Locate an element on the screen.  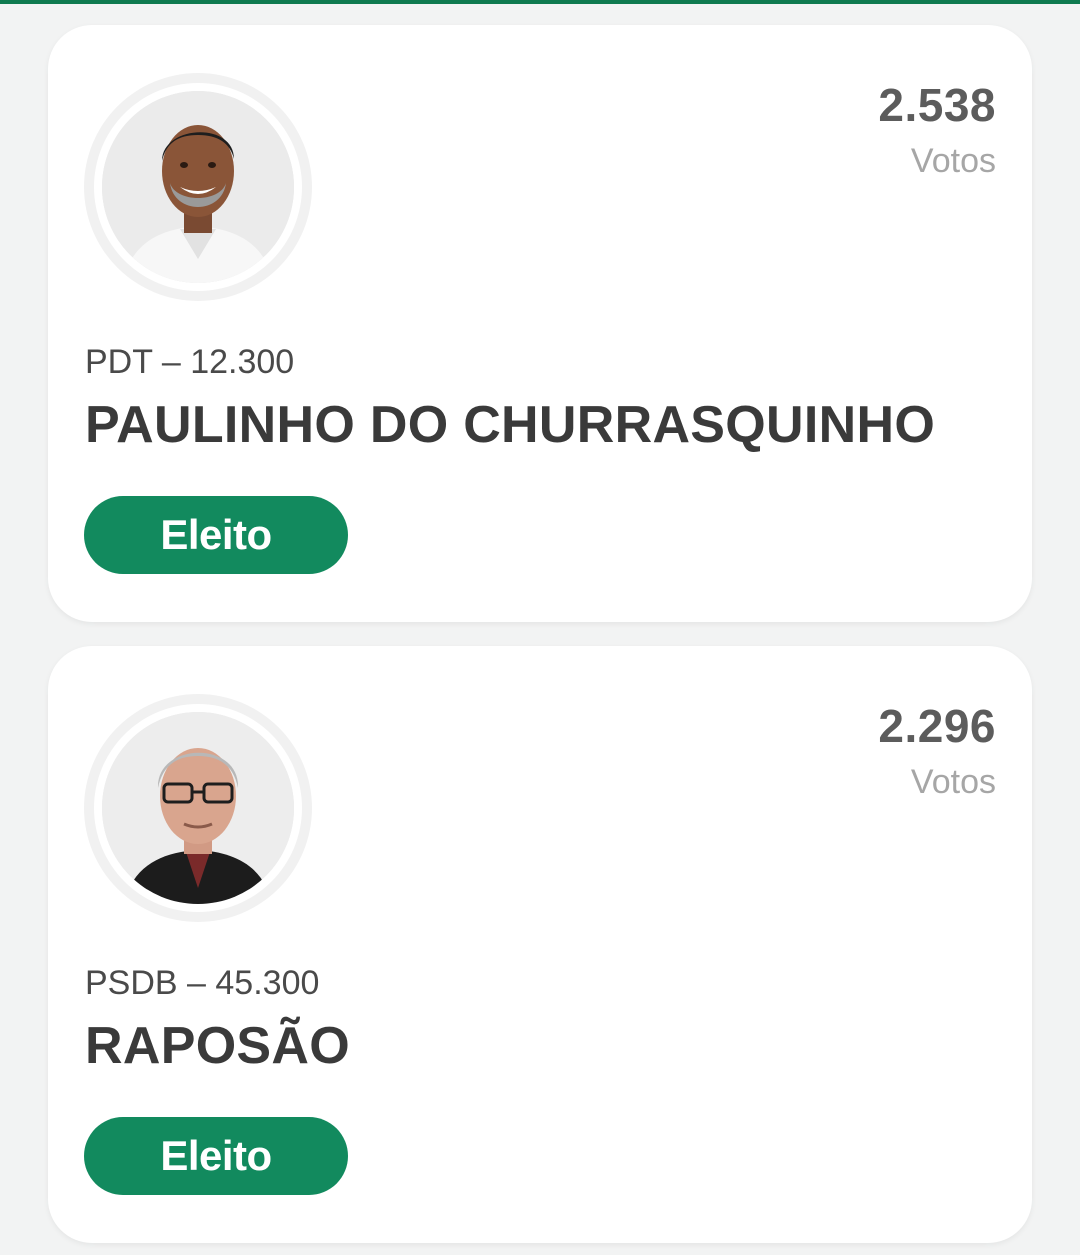
party-number: PSDB – 45.300 is located at coordinates (202, 983).